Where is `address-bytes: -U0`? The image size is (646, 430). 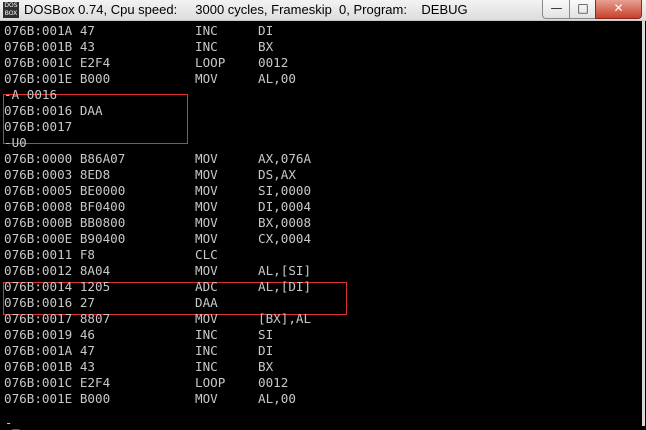 address-bytes: -U0 is located at coordinates (15, 142).